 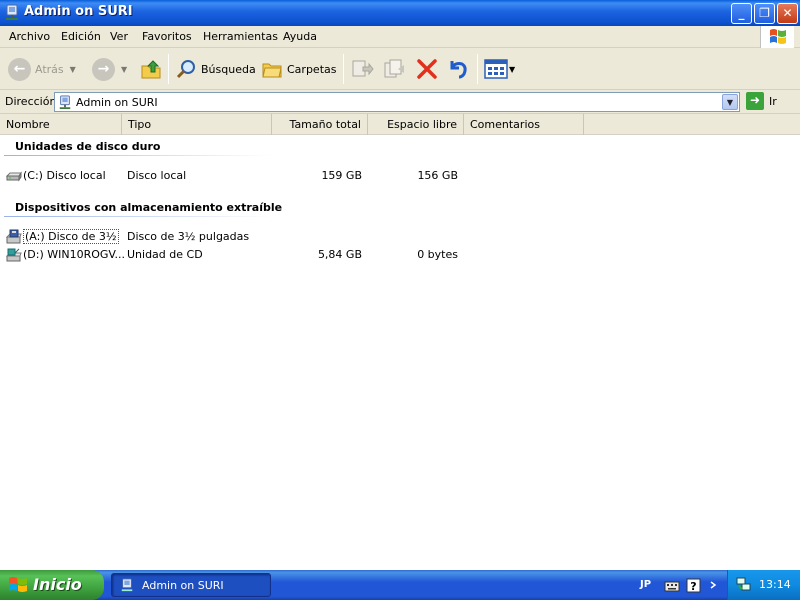 I want to click on maximize-button: ❐, so click(x=764, y=13).